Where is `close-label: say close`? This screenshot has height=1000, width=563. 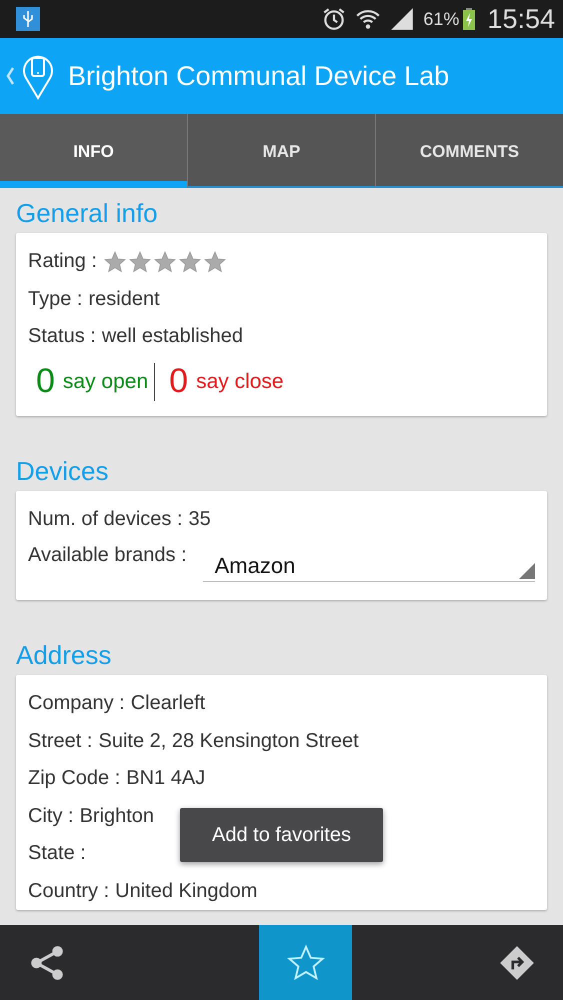 close-label: say close is located at coordinates (240, 382).